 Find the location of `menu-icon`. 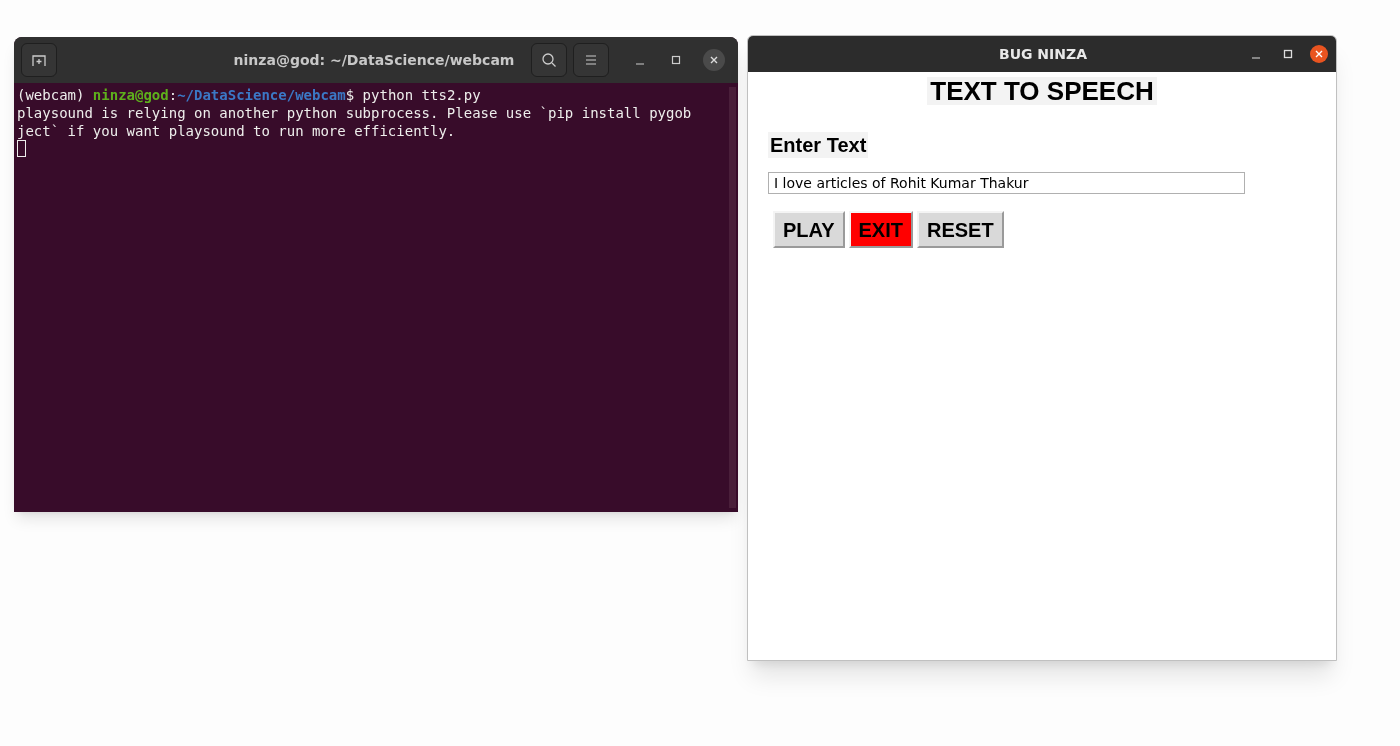

menu-icon is located at coordinates (591, 60).